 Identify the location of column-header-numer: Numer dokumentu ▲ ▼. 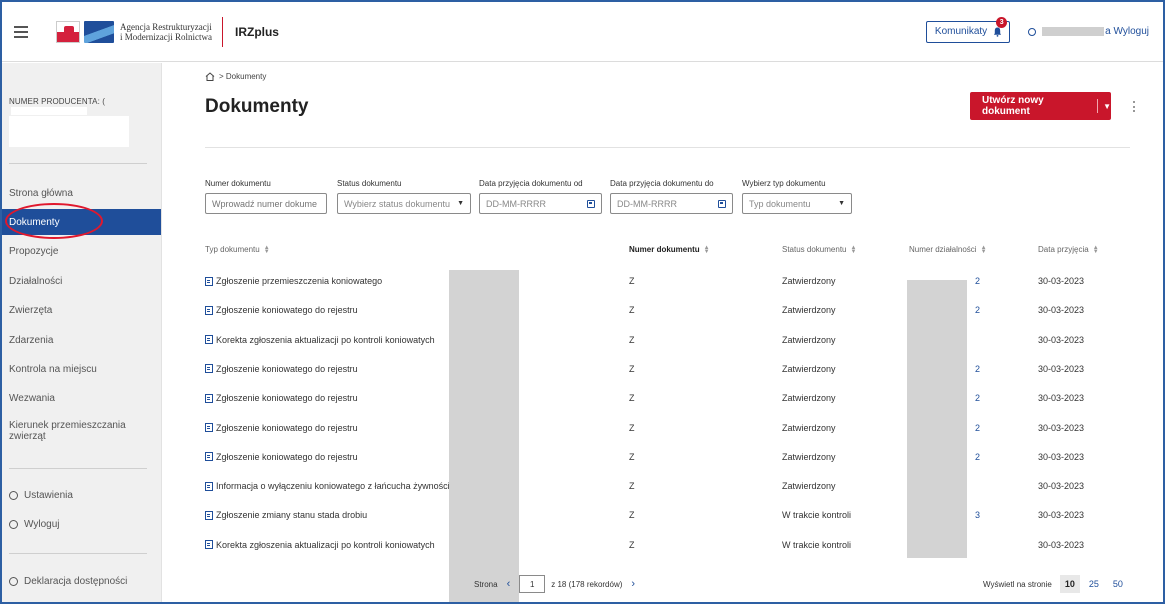
(669, 250).